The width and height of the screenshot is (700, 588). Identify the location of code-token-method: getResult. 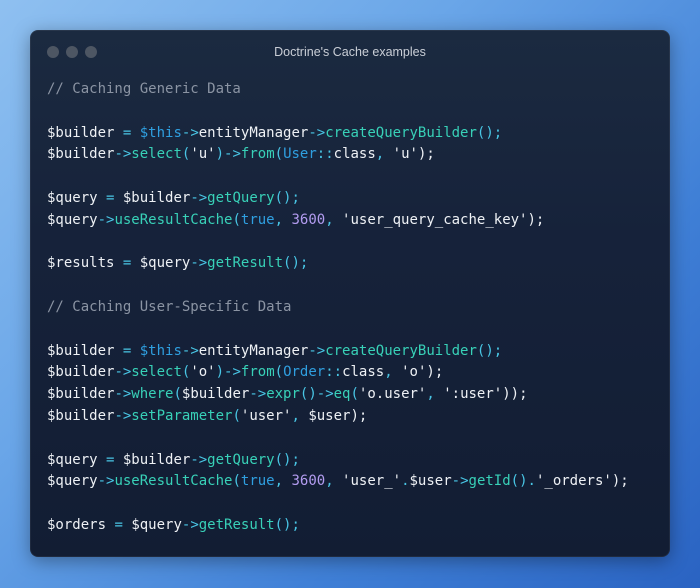
(245, 263).